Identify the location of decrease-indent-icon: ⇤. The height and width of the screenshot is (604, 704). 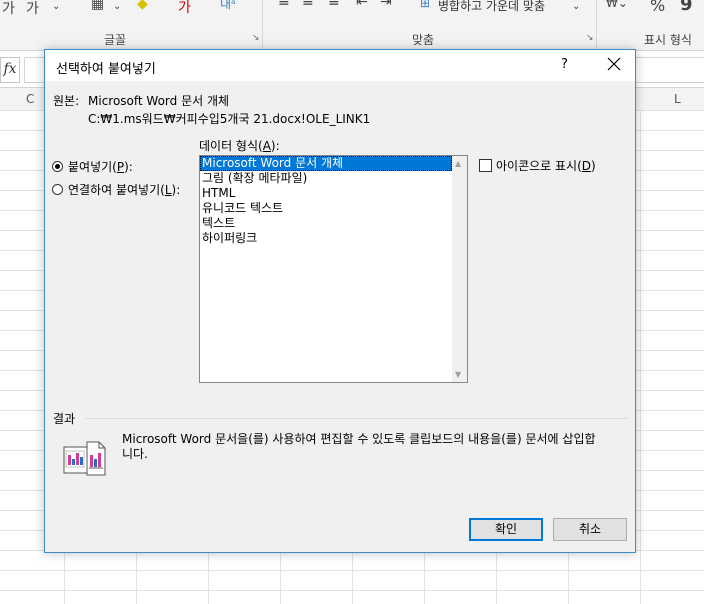
(362, 5).